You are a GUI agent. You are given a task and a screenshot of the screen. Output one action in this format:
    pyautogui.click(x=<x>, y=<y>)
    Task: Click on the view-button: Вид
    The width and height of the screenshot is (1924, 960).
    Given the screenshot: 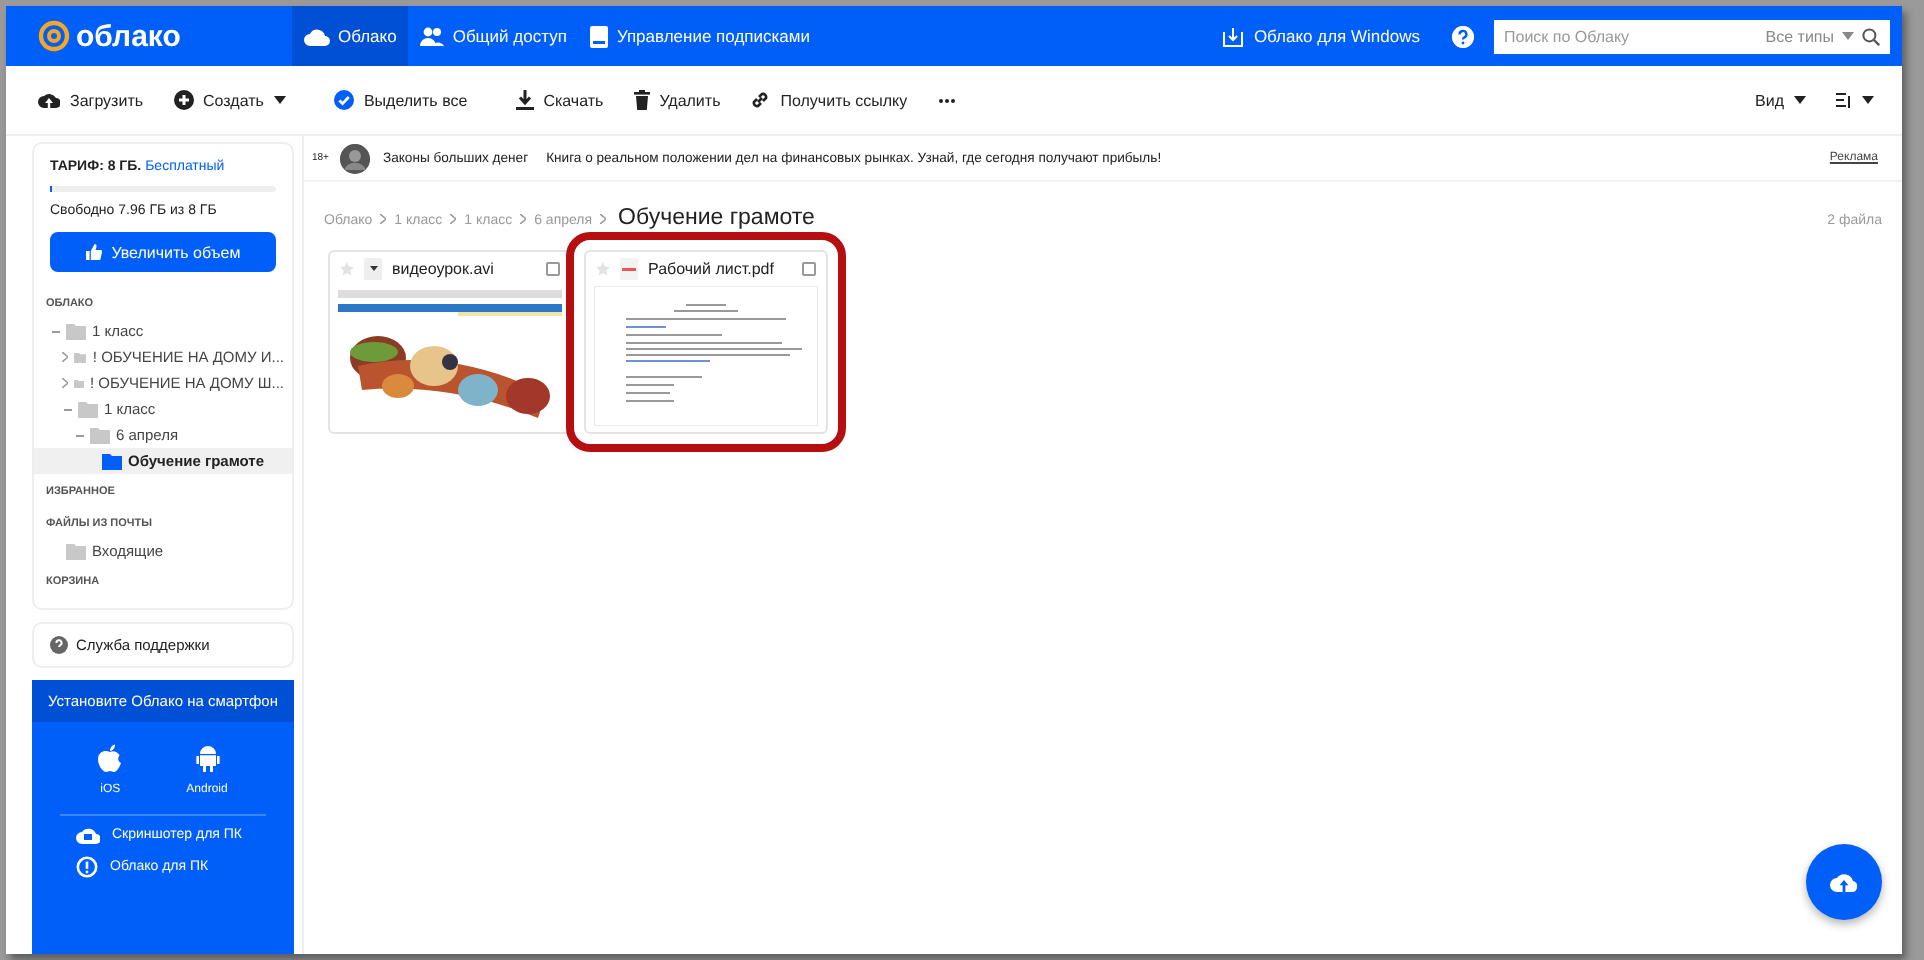 What is the action you would take?
    pyautogui.click(x=1780, y=100)
    